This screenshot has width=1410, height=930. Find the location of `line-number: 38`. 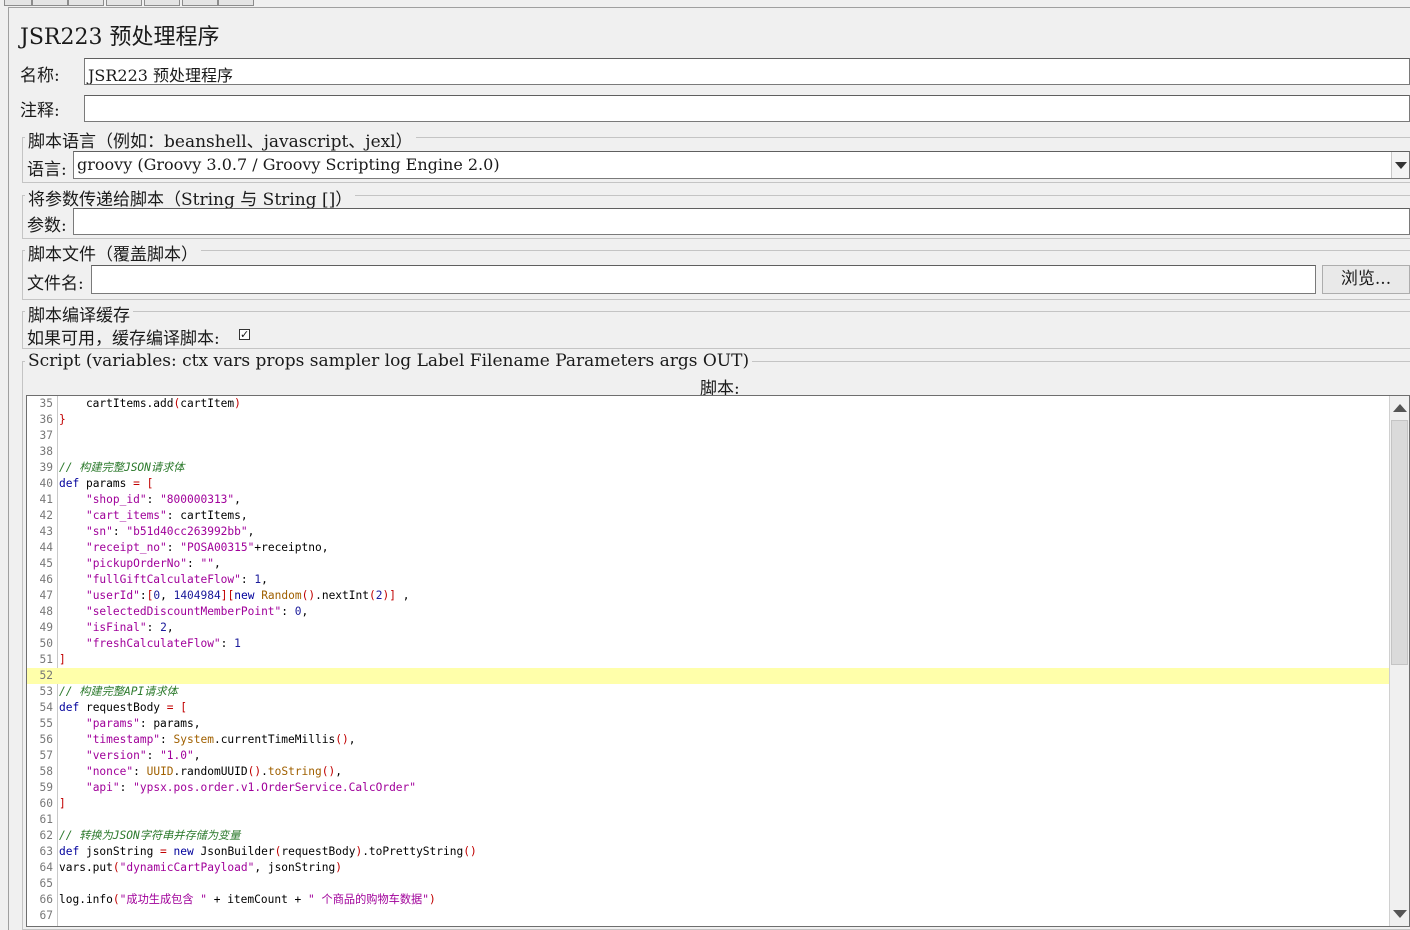

line-number: 38 is located at coordinates (46, 451).